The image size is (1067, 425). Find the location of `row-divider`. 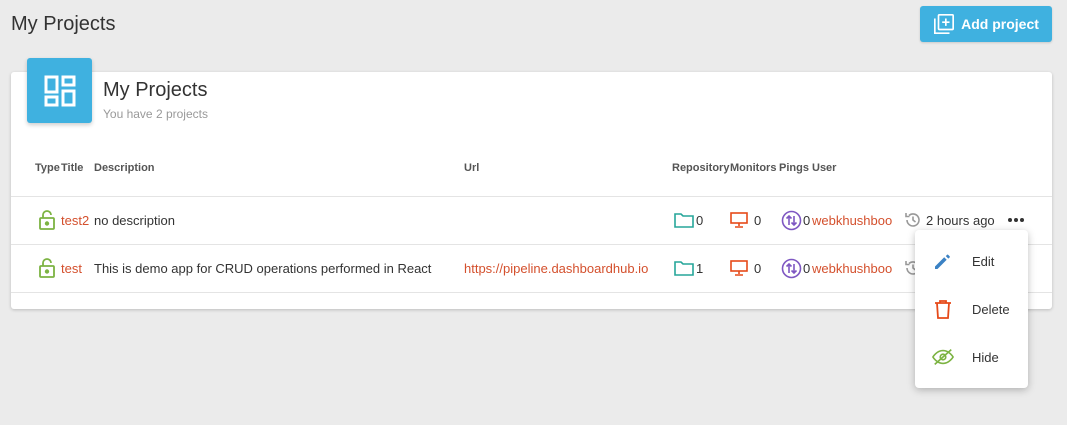

row-divider is located at coordinates (531, 292).